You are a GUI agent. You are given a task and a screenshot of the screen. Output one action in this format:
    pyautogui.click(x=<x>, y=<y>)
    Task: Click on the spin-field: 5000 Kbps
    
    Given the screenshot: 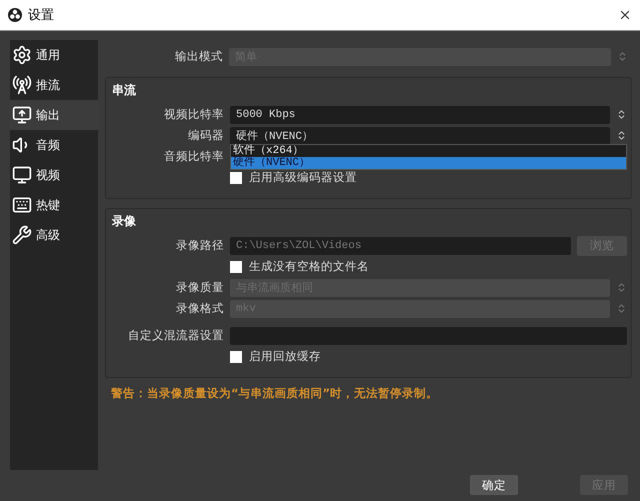 What is the action you would take?
    pyautogui.click(x=420, y=115)
    